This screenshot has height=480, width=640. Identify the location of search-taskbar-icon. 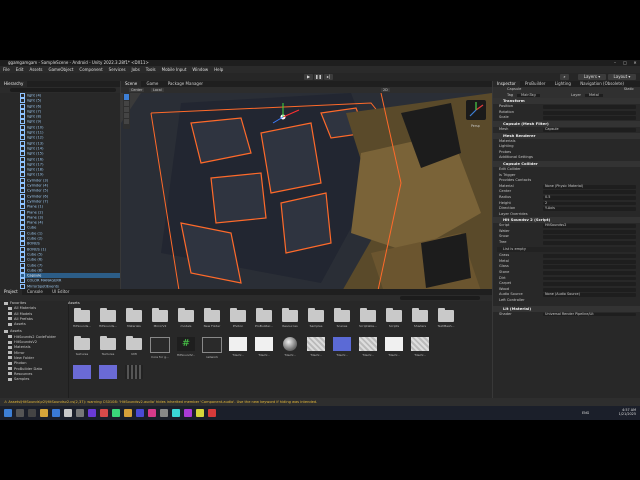
(20, 413).